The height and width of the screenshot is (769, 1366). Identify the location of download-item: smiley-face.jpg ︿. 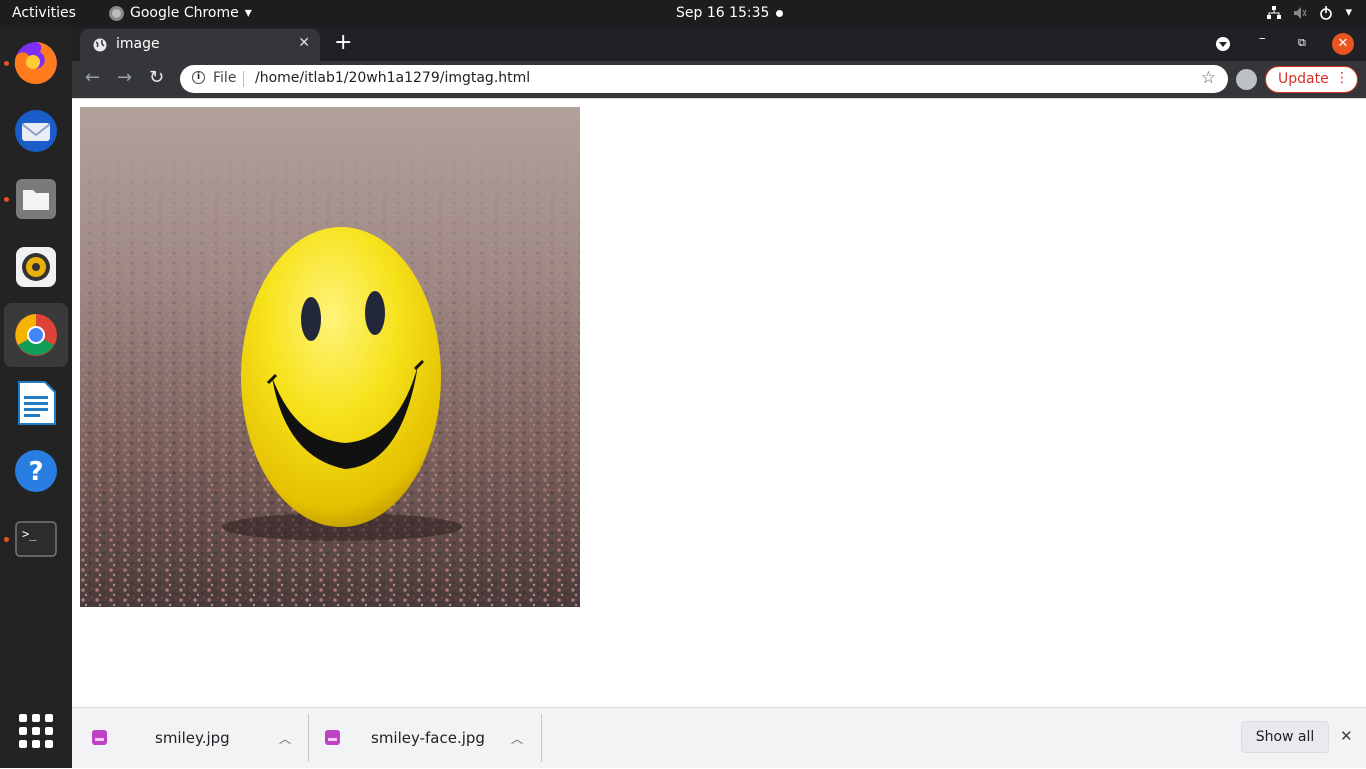
(423, 738).